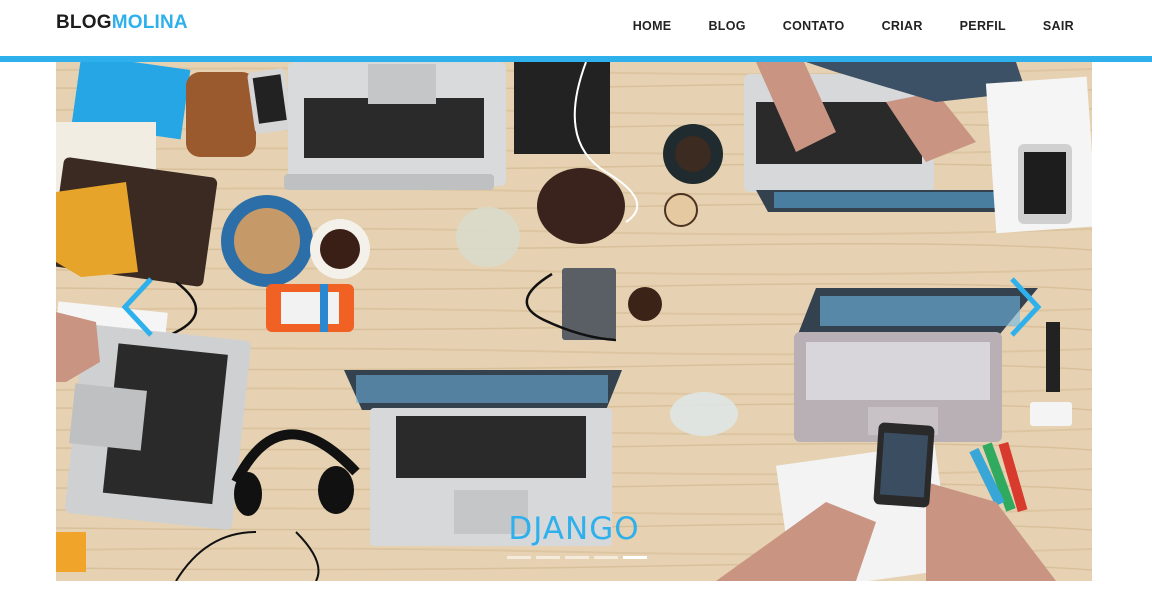 Image resolution: width=1152 pixels, height=591 pixels. What do you see at coordinates (84, 22) in the screenshot?
I see `brand-part-1: BLOG` at bounding box center [84, 22].